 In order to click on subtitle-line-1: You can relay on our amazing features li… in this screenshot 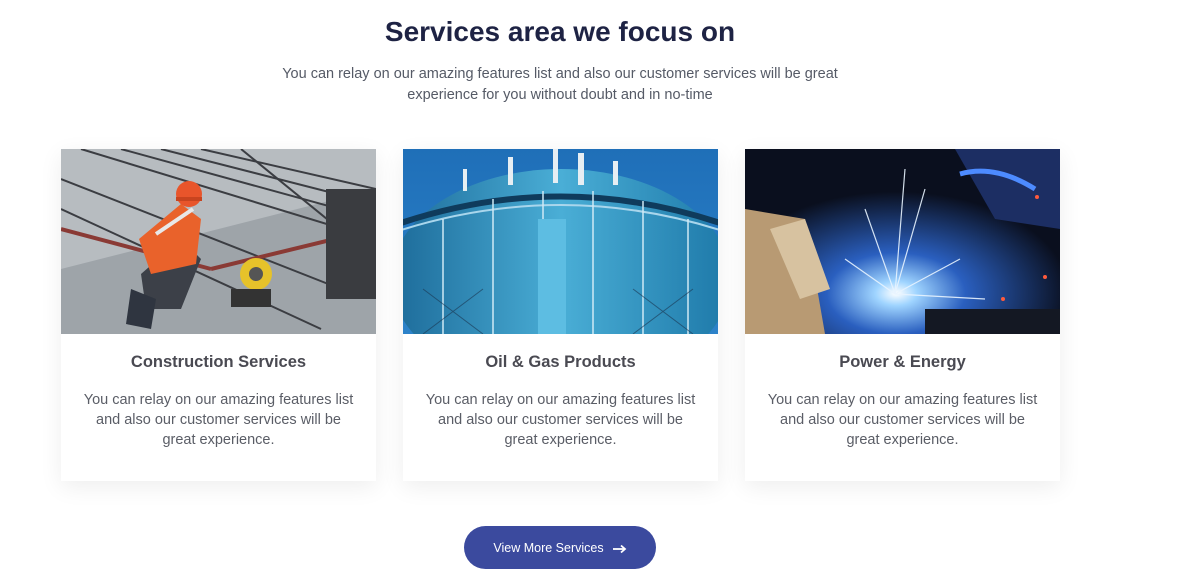, I will do `click(560, 74)`.